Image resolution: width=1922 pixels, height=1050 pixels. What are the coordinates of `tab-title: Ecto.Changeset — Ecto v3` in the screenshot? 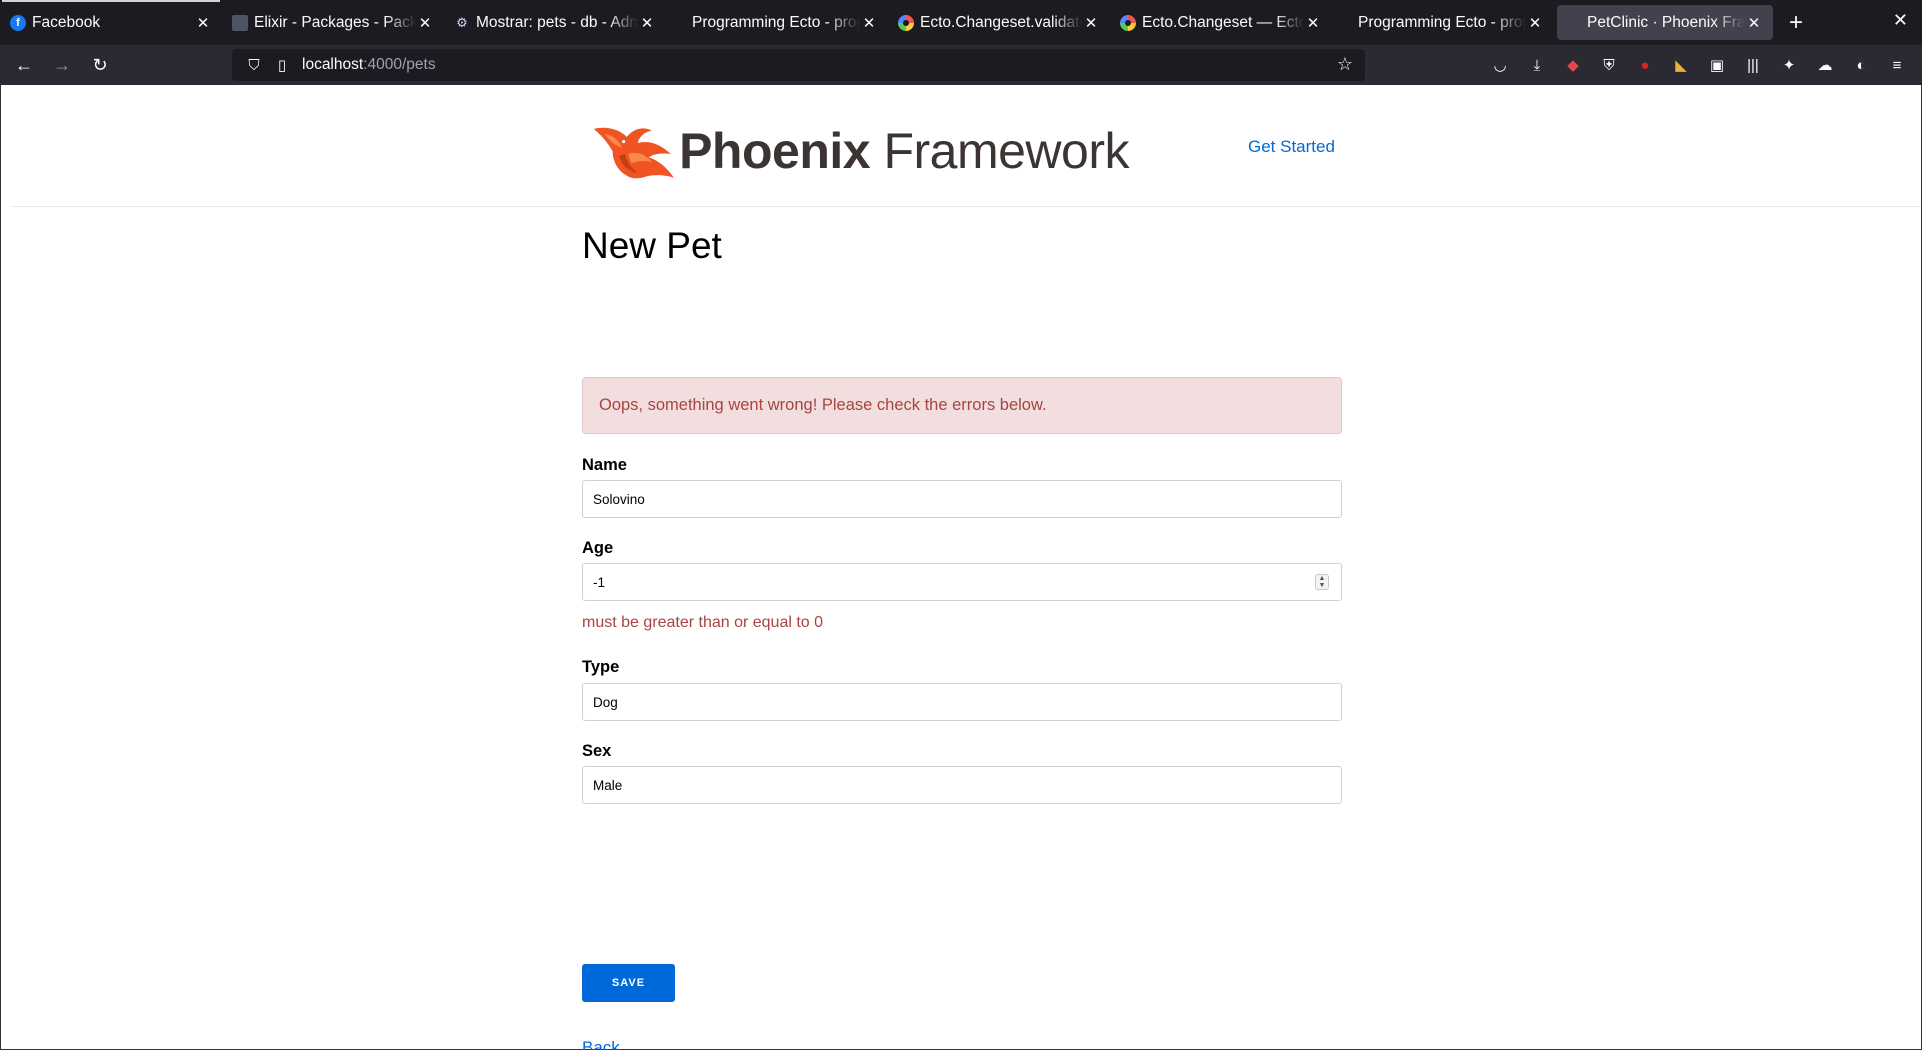 It's located at (1223, 22).